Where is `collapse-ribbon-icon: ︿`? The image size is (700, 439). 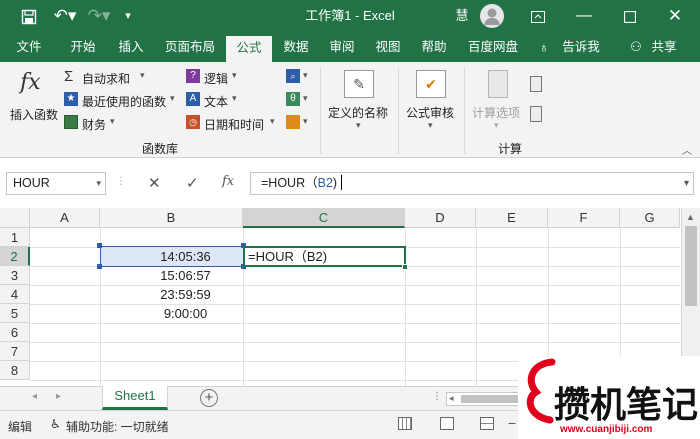
collapse-ribbon-icon: ︿ is located at coordinates (687, 149).